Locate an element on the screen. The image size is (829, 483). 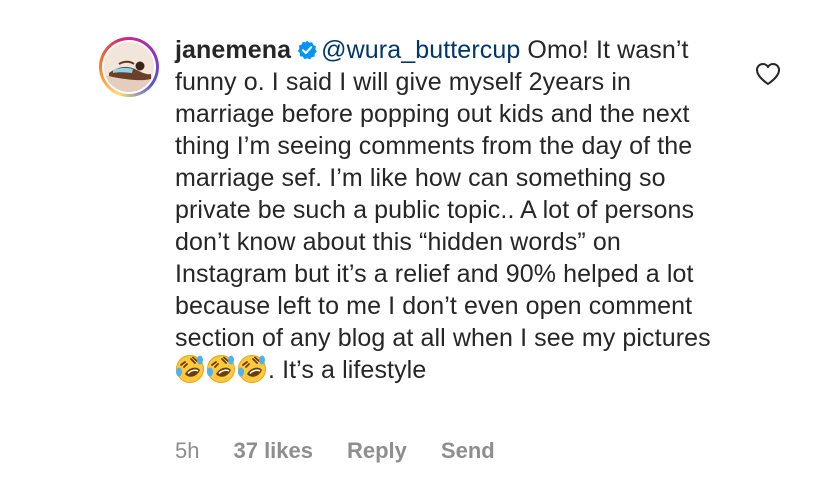
avatar-gap is located at coordinates (129, 67).